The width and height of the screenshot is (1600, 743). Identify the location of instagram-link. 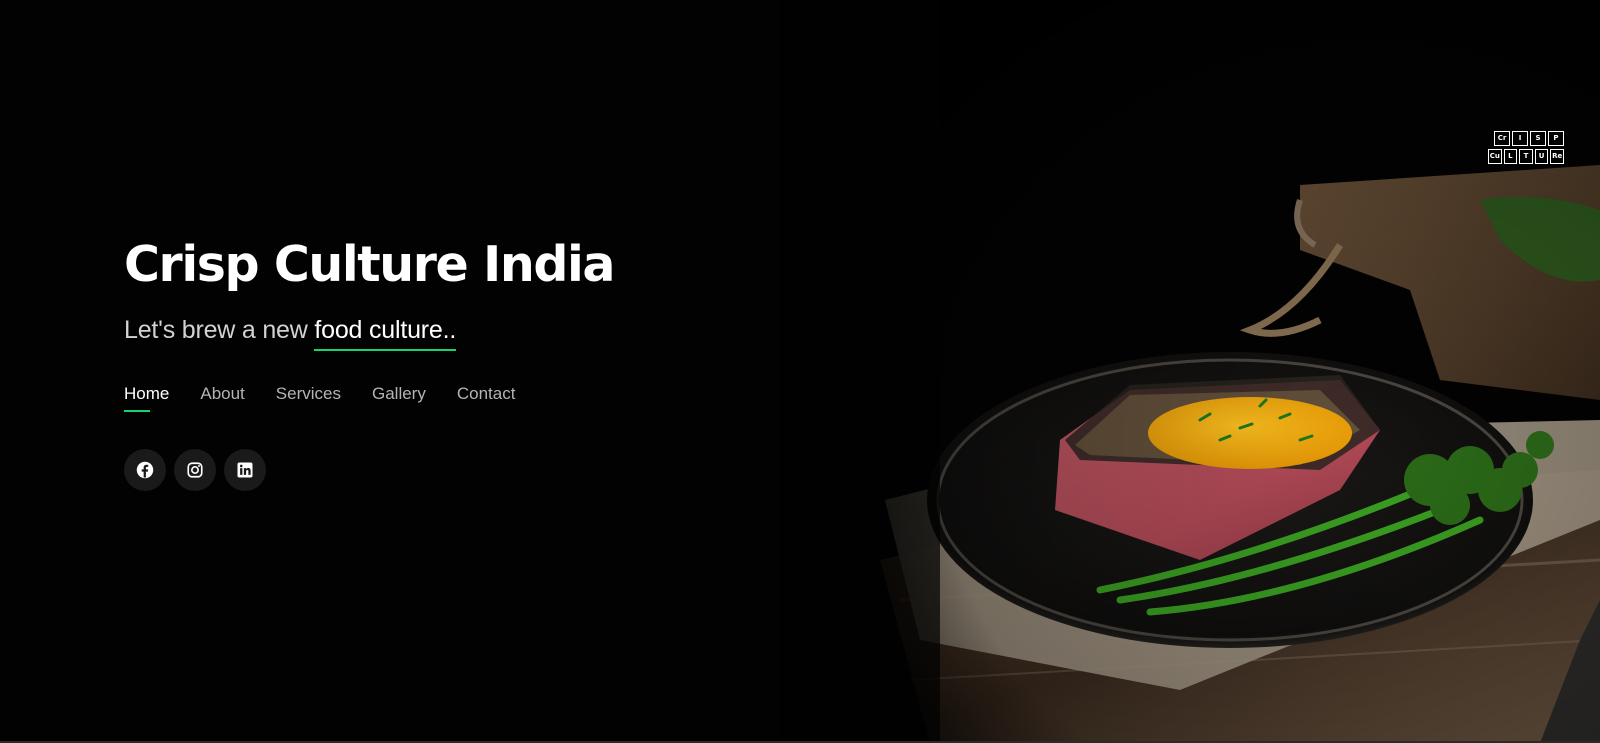
(195, 470).